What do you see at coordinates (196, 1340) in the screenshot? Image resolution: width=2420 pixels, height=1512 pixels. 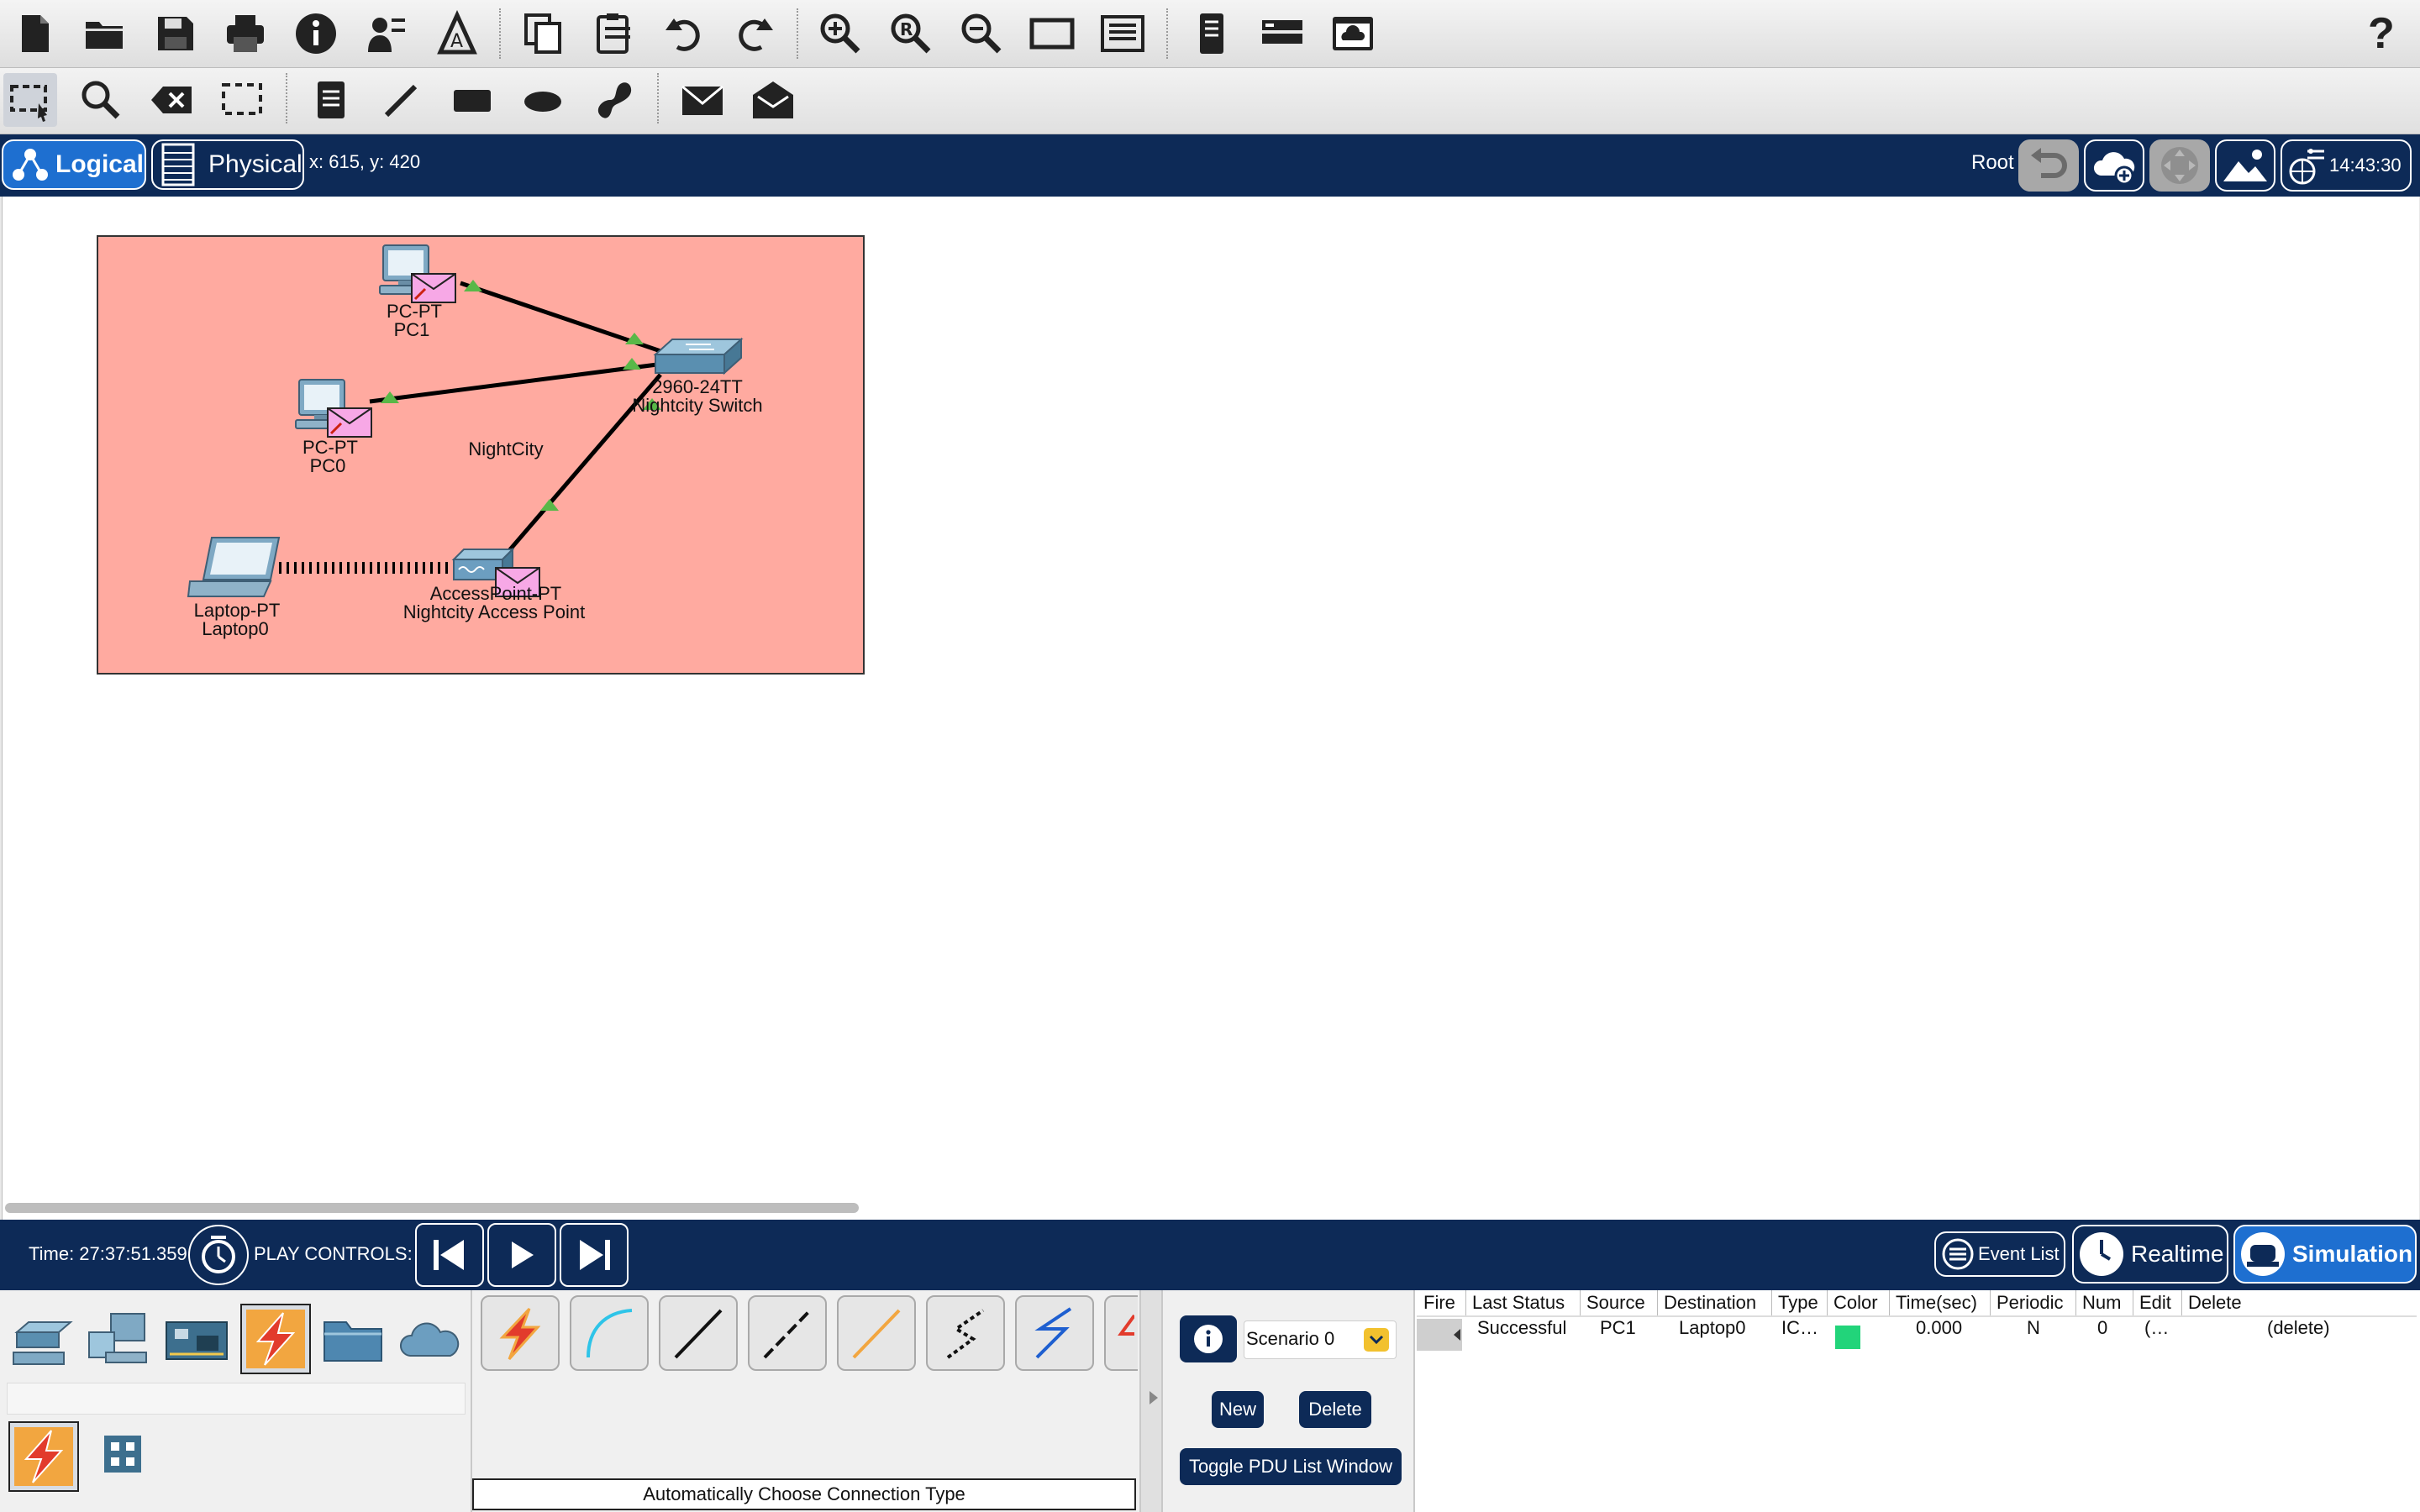 I see `components-category` at bounding box center [196, 1340].